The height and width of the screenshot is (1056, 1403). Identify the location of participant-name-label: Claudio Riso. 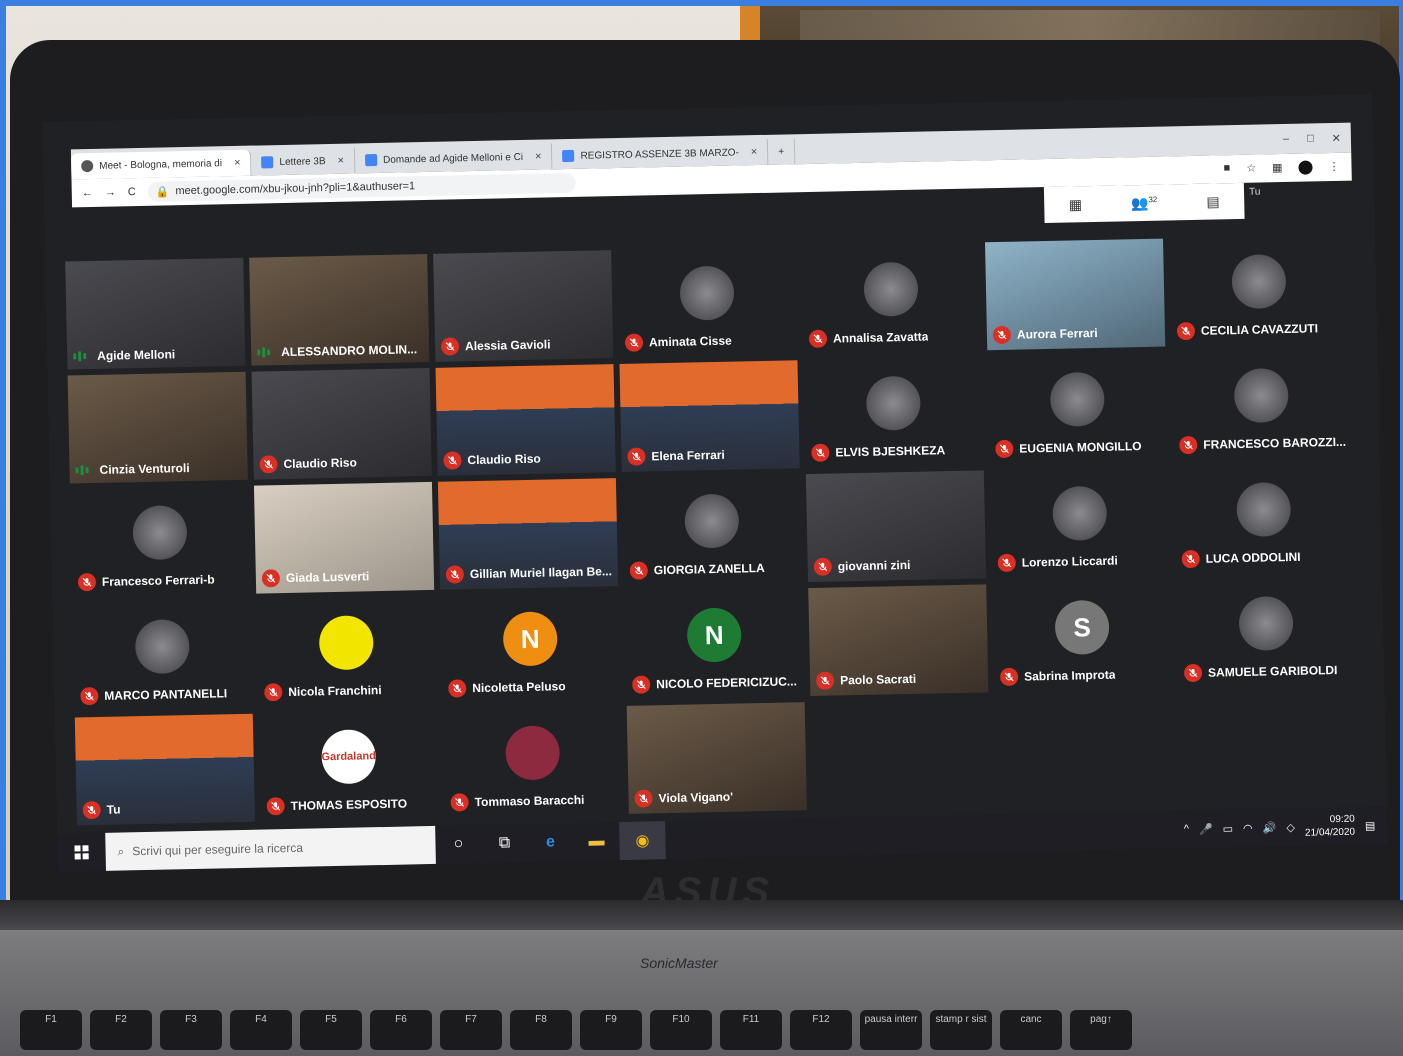
(492, 460).